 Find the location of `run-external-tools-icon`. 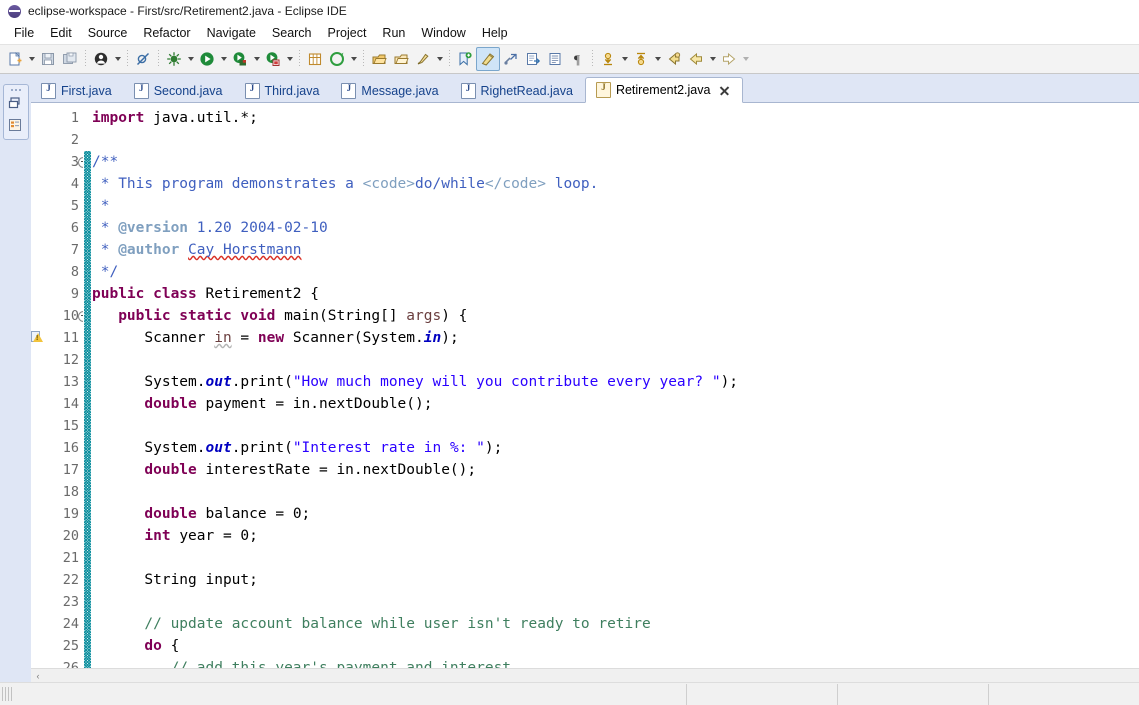

run-external-tools-icon is located at coordinates (240, 59).